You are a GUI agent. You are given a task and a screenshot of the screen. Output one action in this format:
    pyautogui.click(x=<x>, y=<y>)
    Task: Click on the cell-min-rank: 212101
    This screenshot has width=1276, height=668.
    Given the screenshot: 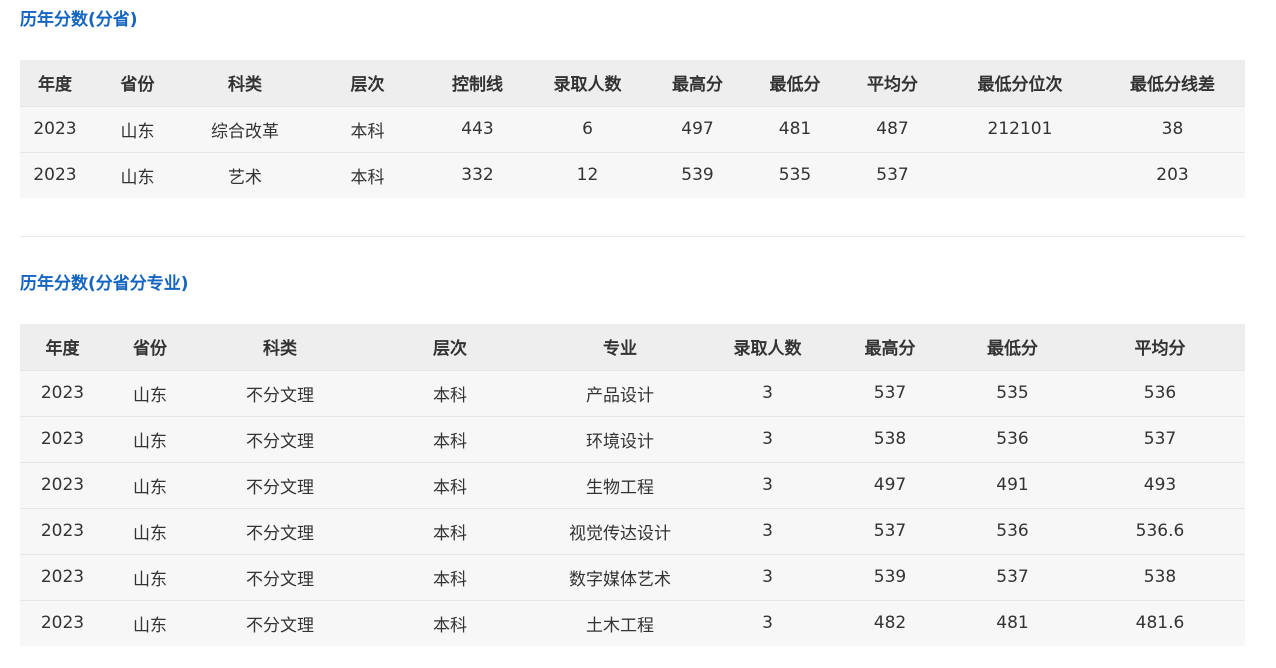 What is the action you would take?
    pyautogui.click(x=1020, y=129)
    